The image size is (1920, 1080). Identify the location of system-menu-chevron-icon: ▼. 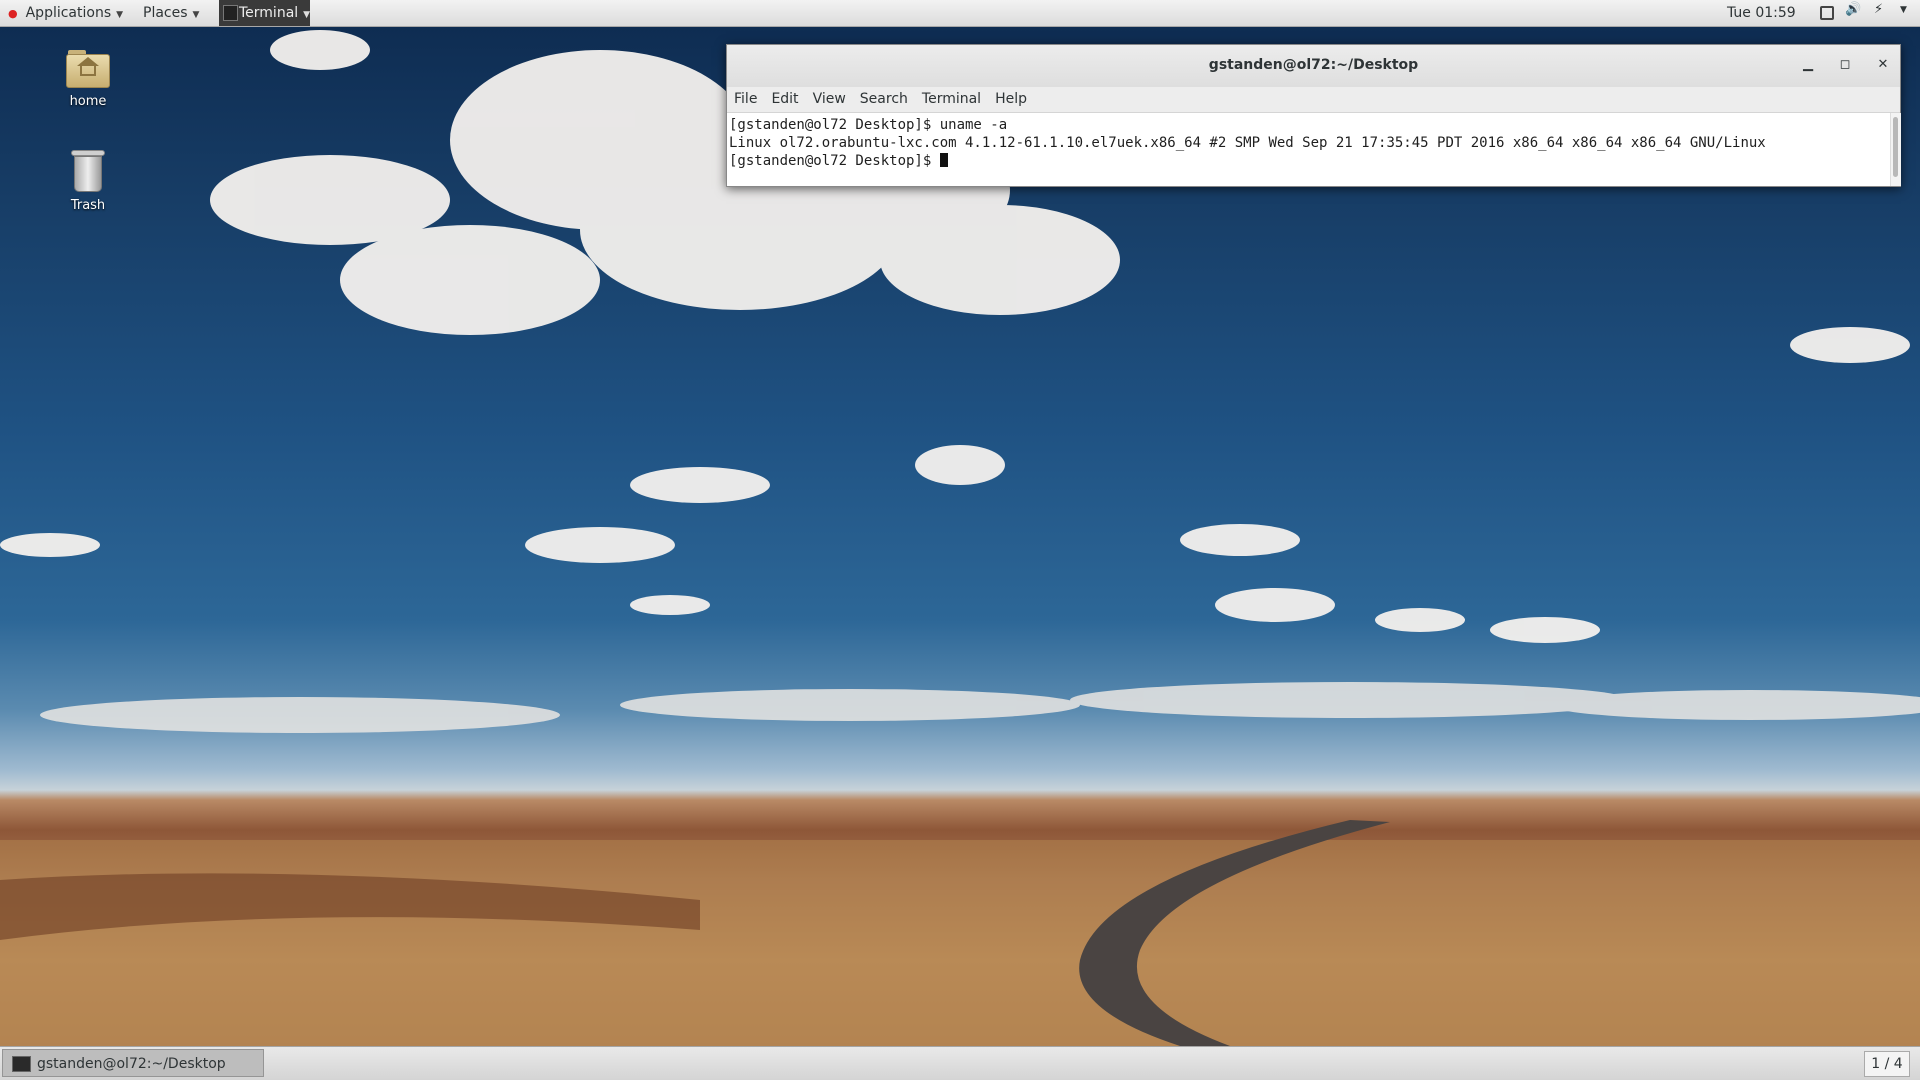
(1907, 12).